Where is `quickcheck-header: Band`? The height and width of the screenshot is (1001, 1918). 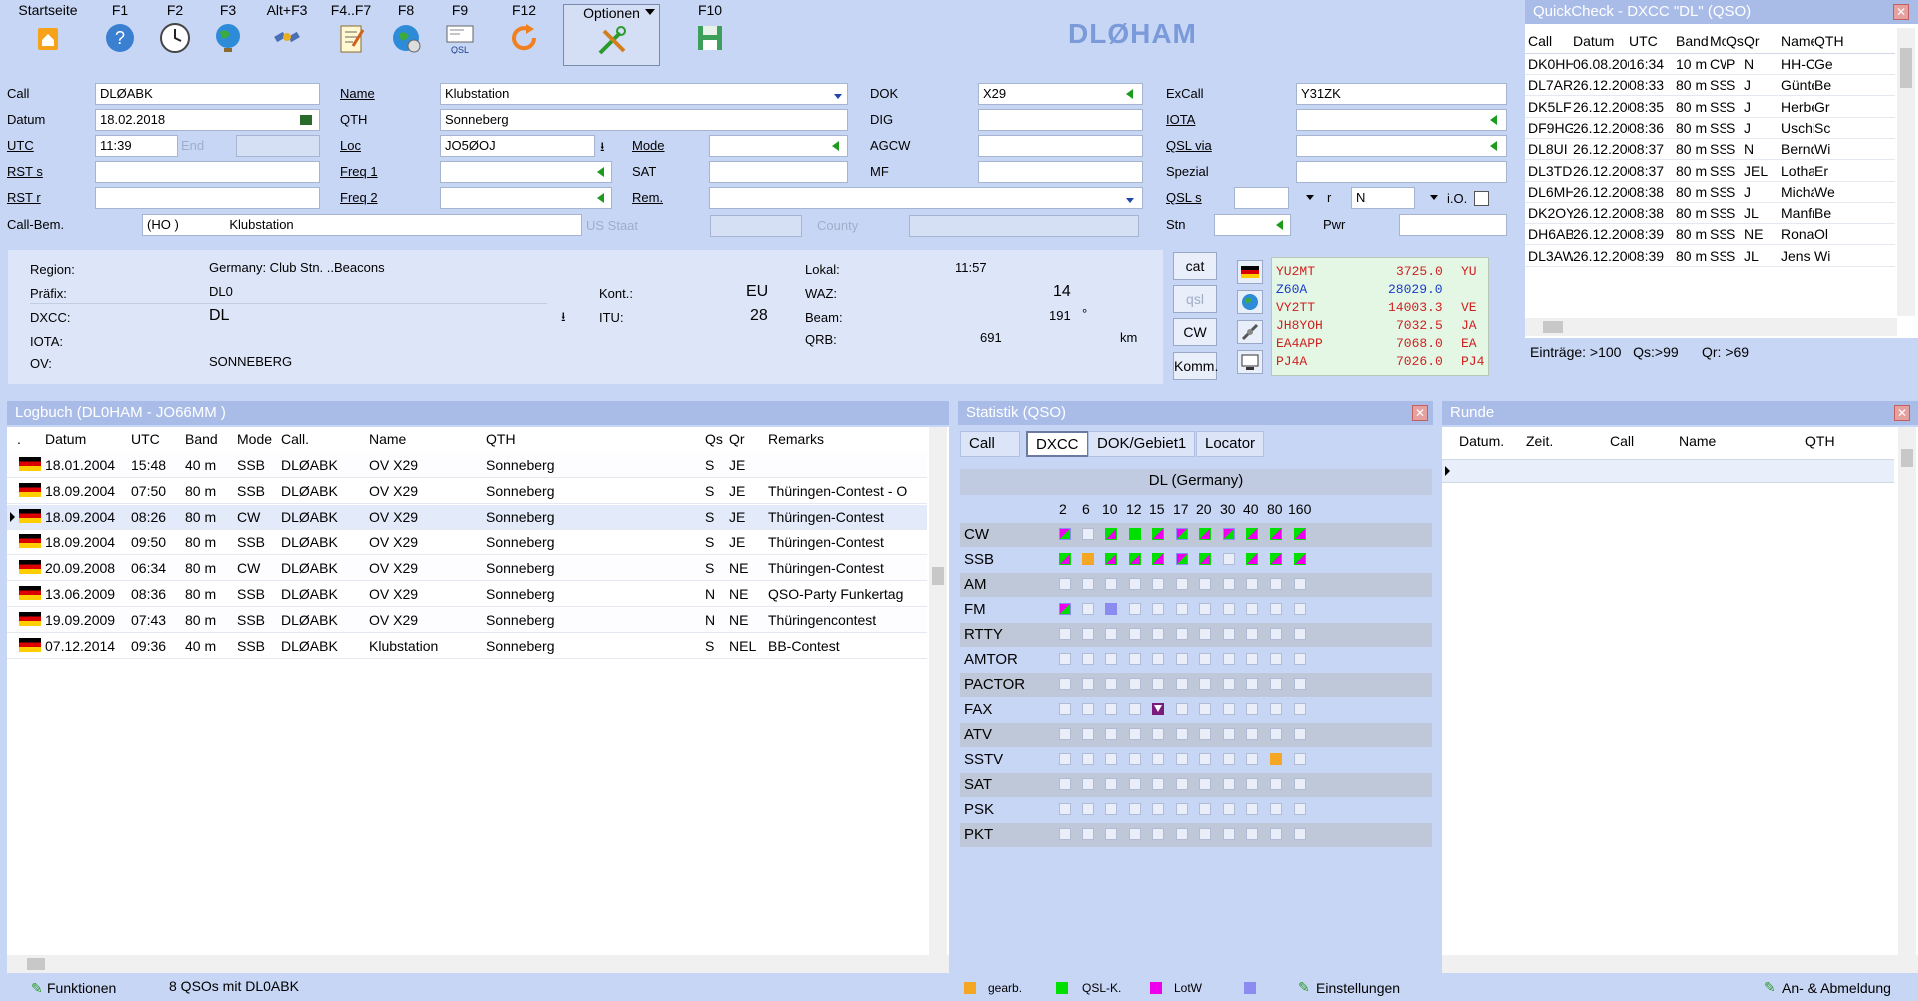 quickcheck-header: Band is located at coordinates (1693, 41).